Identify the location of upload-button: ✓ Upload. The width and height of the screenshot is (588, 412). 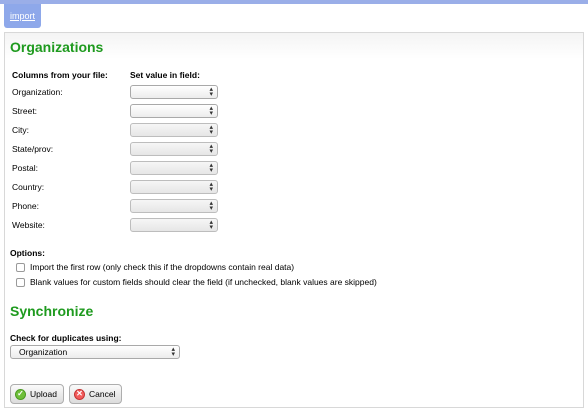
(37, 394).